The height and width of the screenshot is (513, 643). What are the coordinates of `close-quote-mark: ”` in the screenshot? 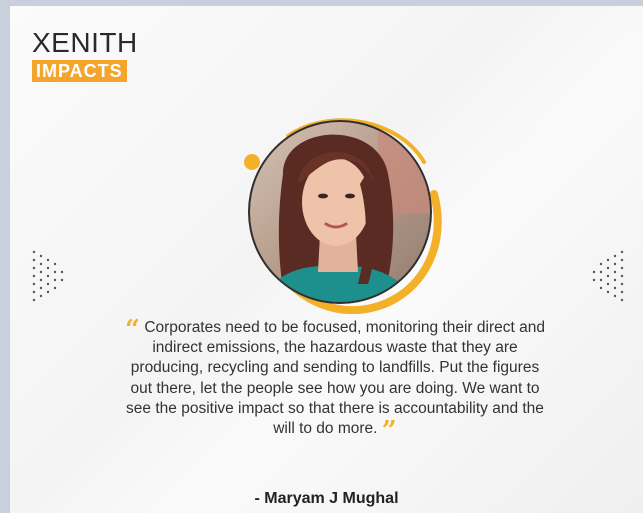 It's located at (389, 431).